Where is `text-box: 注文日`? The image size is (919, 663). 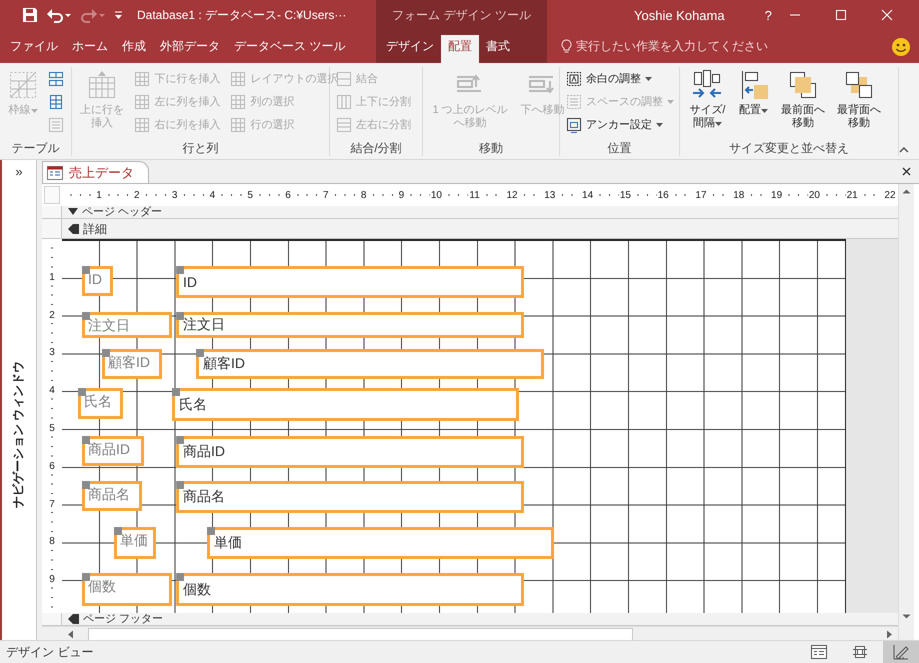
text-box: 注文日 is located at coordinates (350, 325).